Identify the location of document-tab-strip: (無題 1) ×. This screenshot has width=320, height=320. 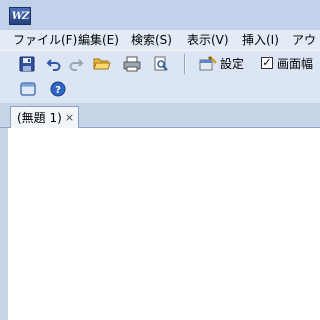
(160, 116).